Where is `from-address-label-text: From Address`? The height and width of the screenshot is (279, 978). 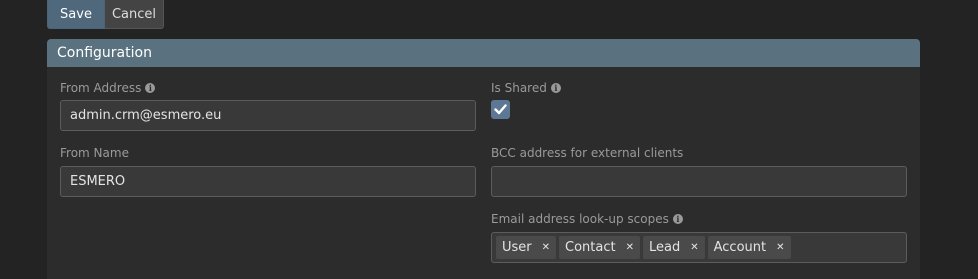
from-address-label-text: From Address is located at coordinates (101, 88).